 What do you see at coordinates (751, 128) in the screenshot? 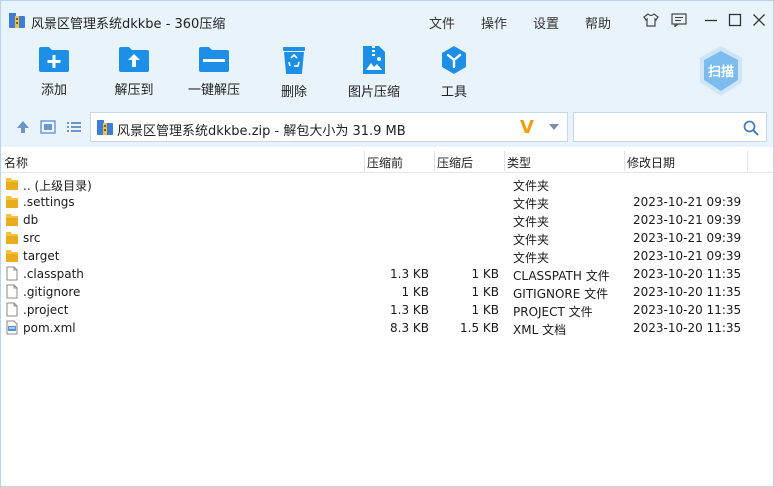
I see `search-icon` at bounding box center [751, 128].